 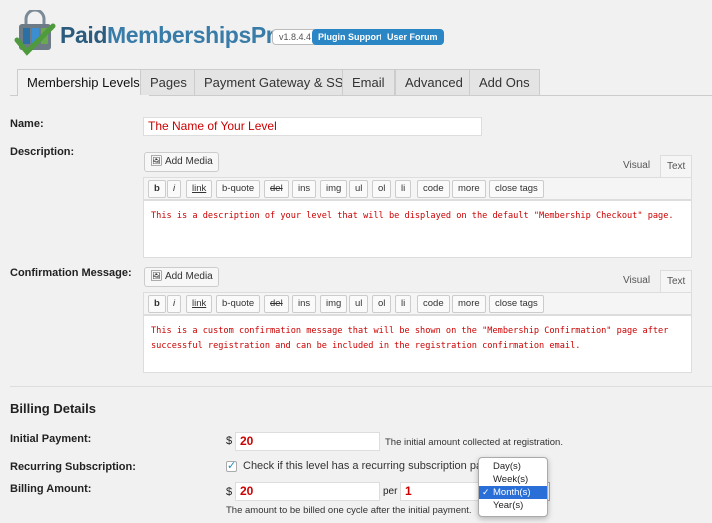 I want to click on user-forum-button: User Forum, so click(x=412, y=37).